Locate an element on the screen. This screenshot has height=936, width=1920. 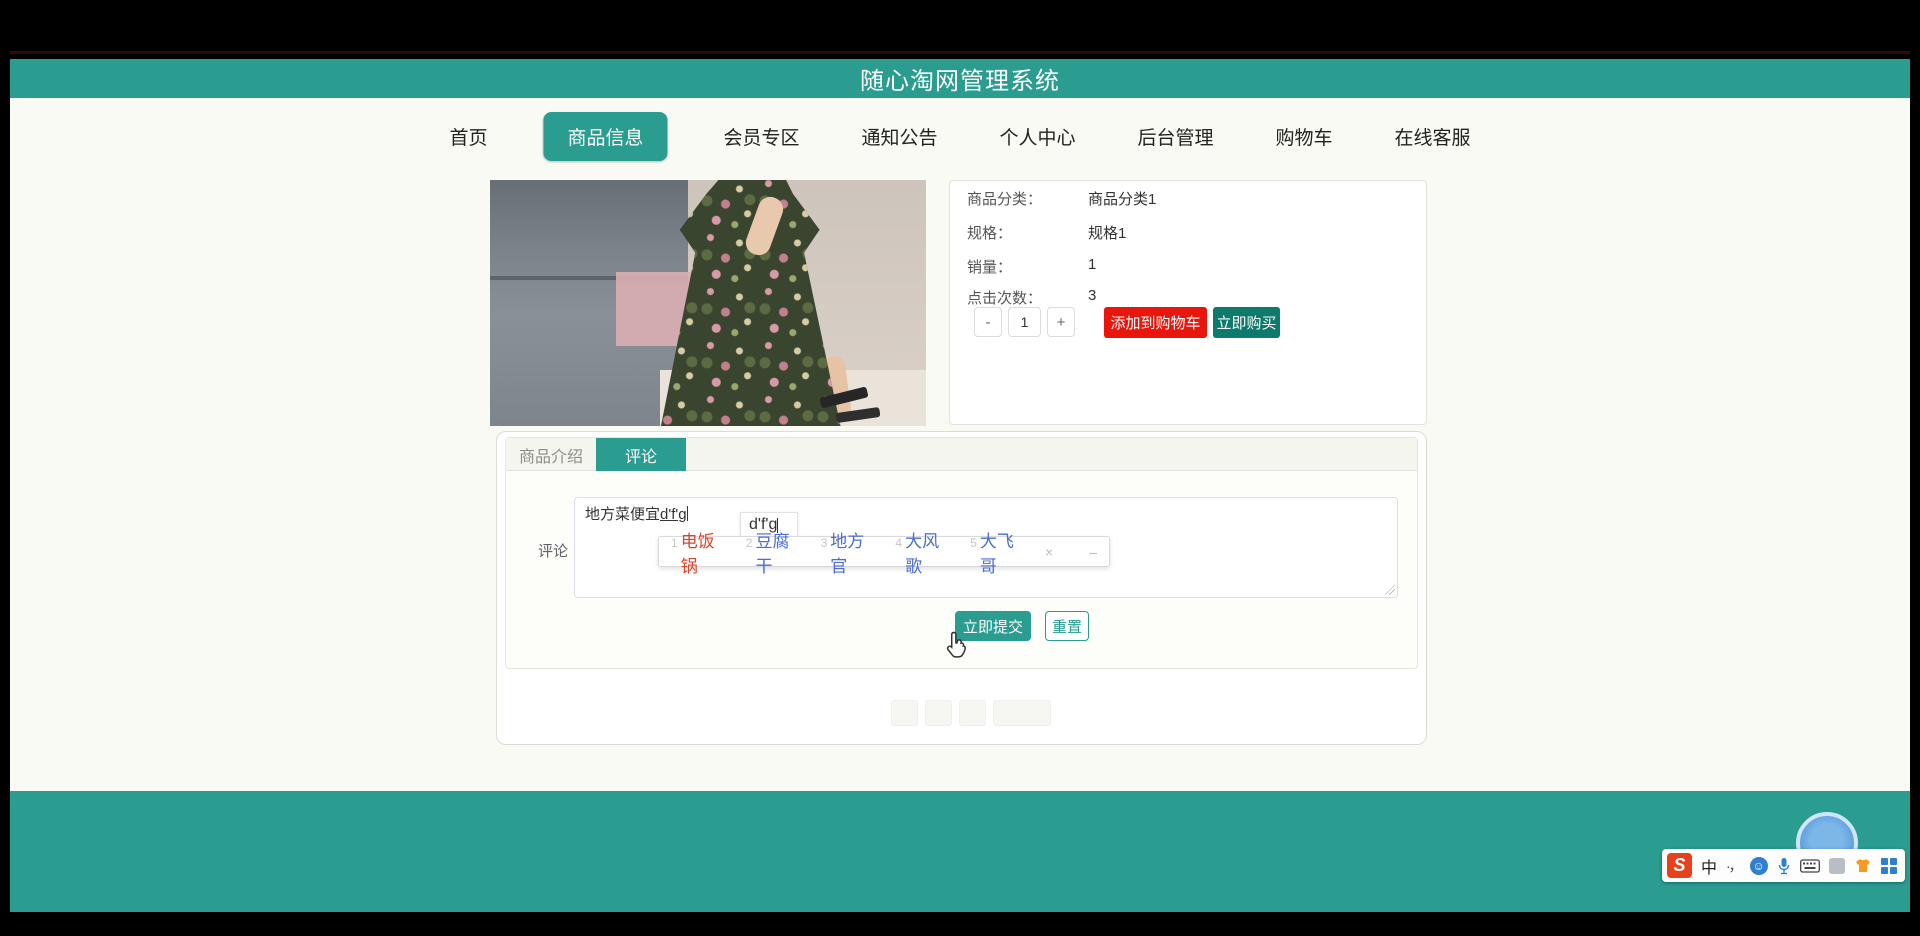
top-divider is located at coordinates (960, 52).